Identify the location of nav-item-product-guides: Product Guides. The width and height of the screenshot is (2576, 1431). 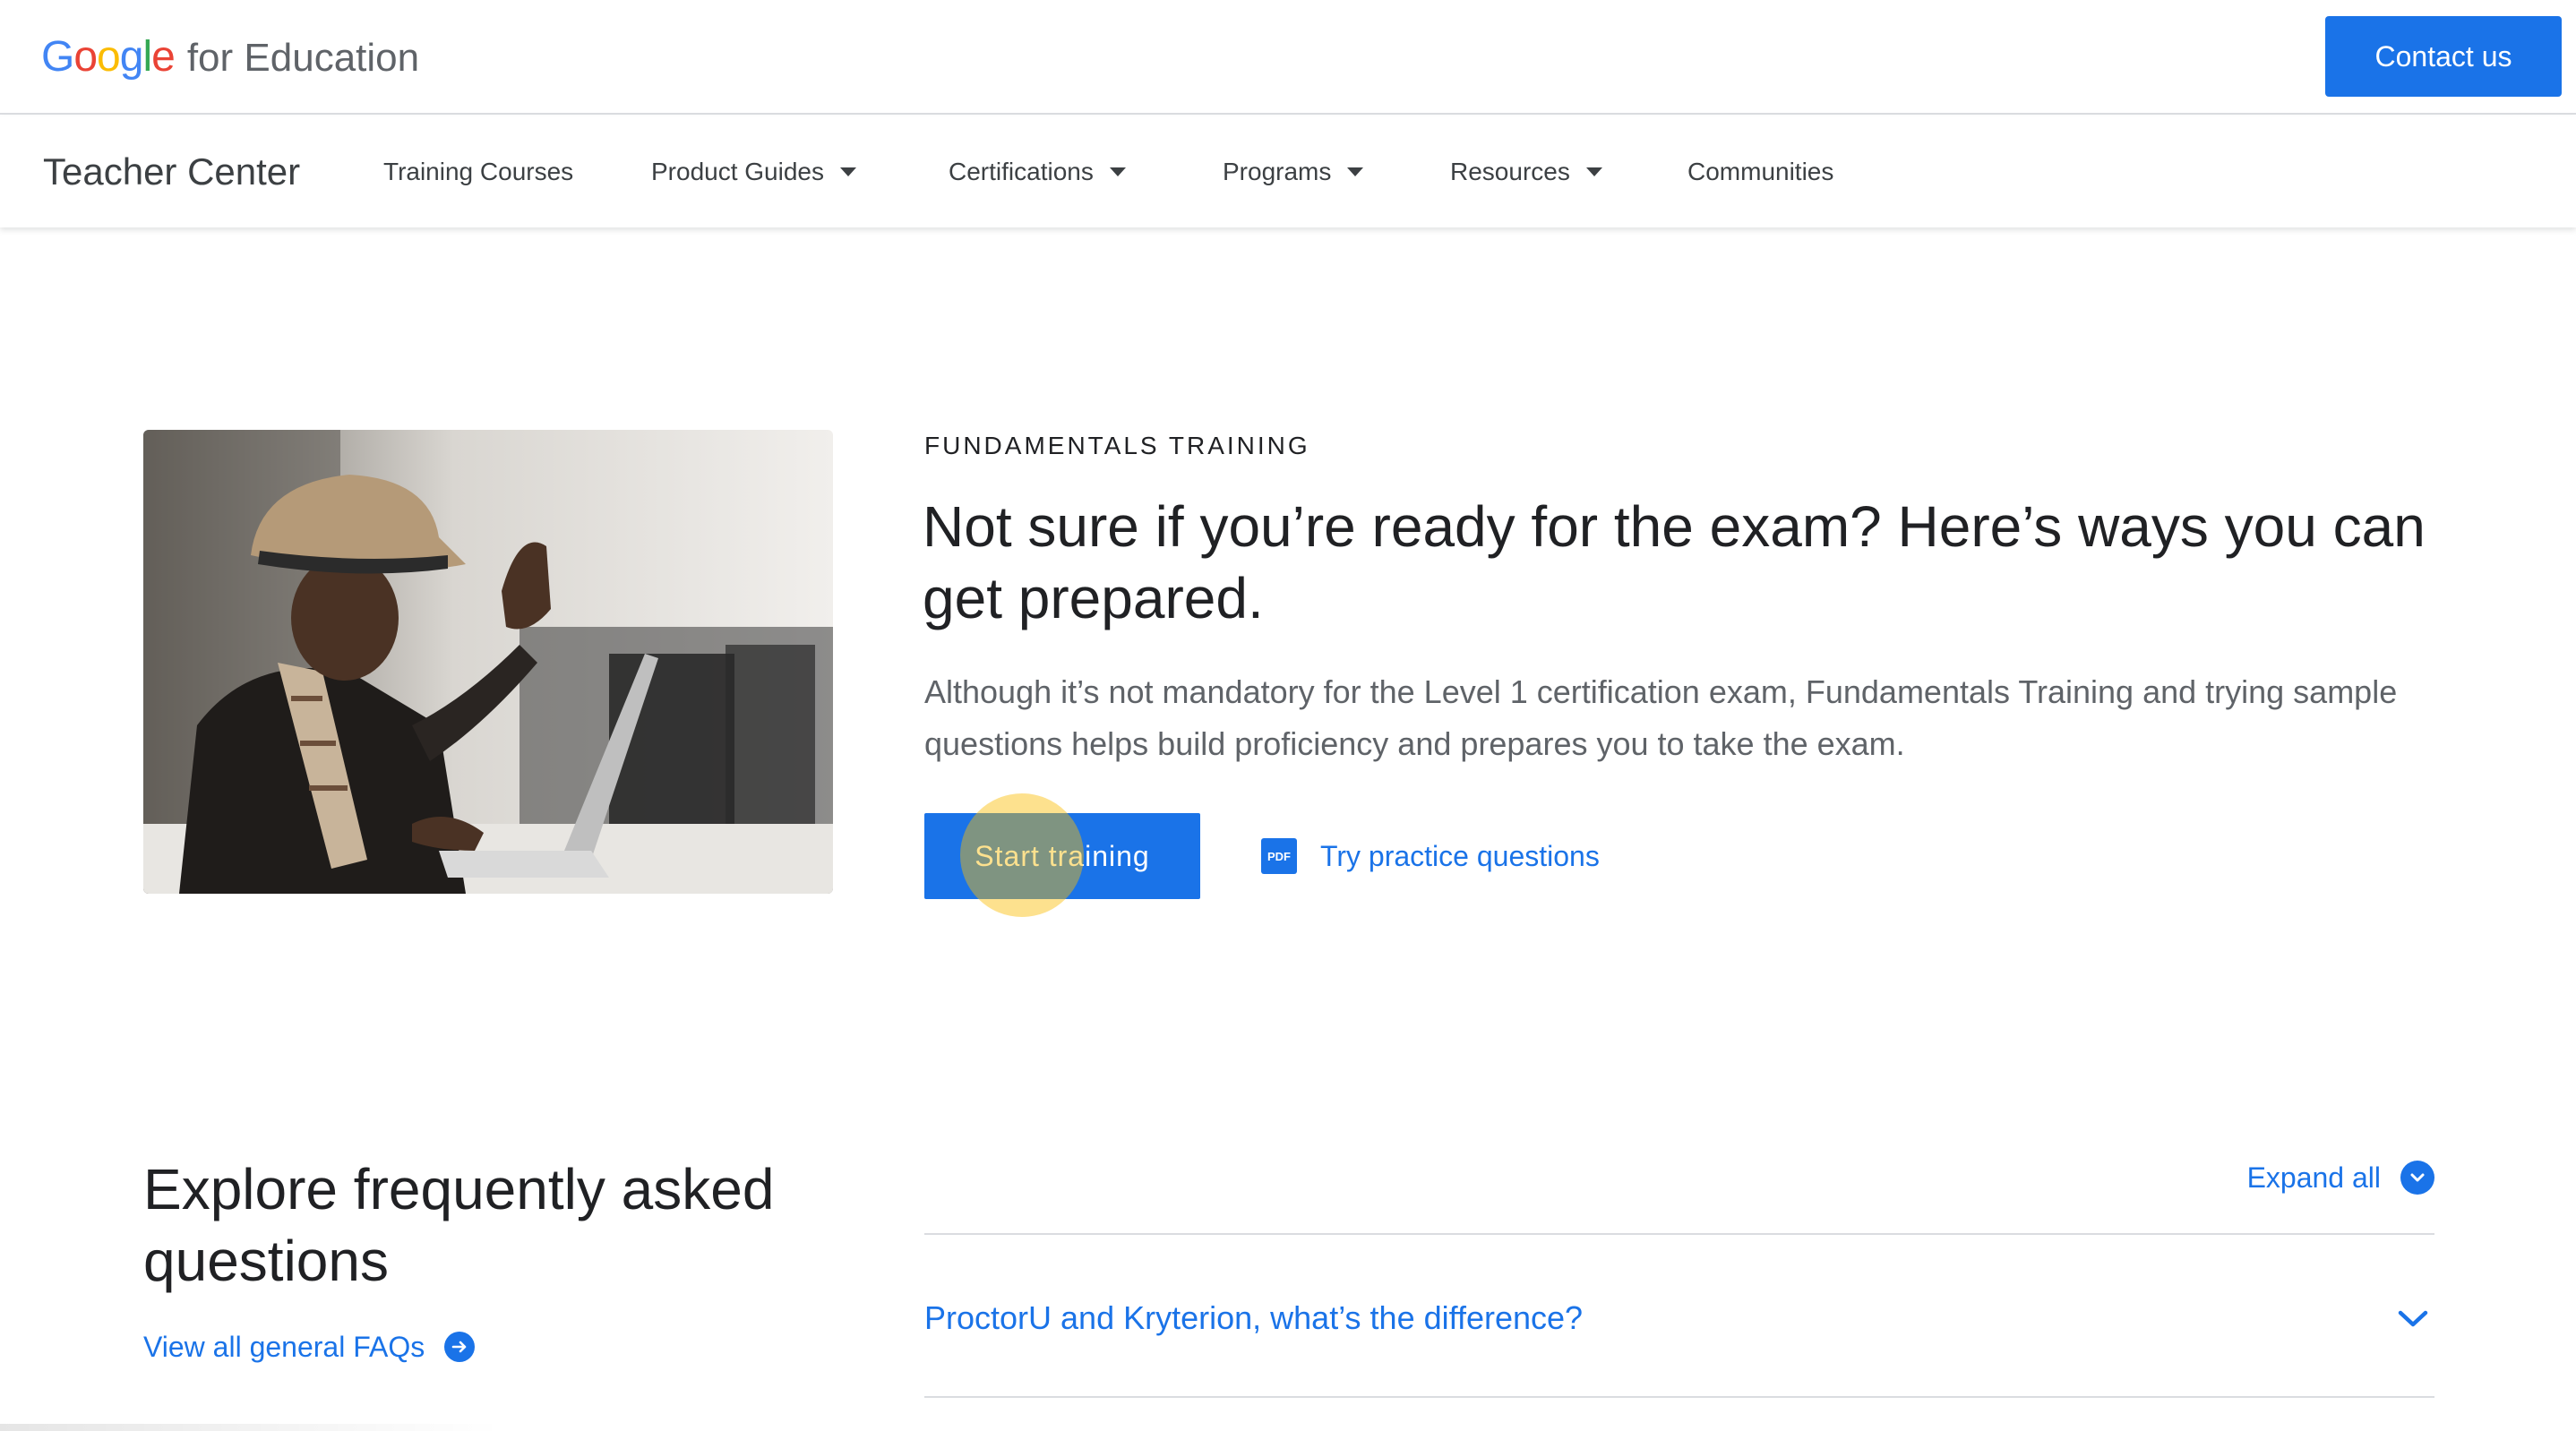
(753, 172).